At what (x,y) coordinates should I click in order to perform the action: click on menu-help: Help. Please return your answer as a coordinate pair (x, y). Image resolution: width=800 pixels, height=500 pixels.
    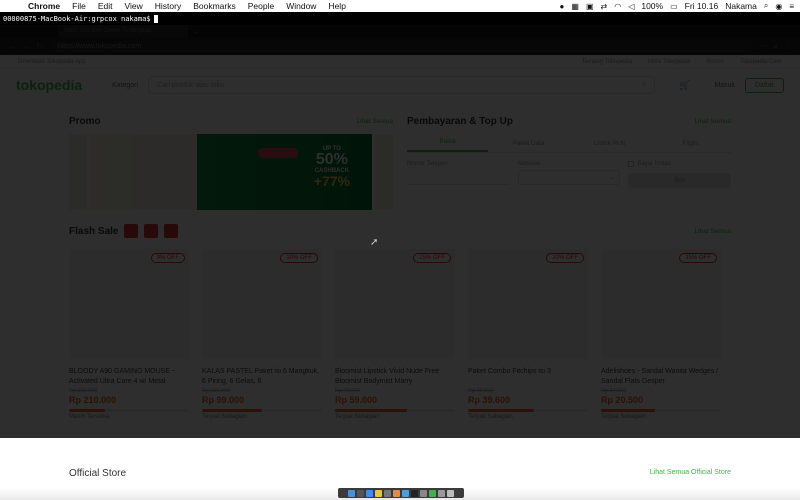
    Looking at the image, I should click on (336, 6).